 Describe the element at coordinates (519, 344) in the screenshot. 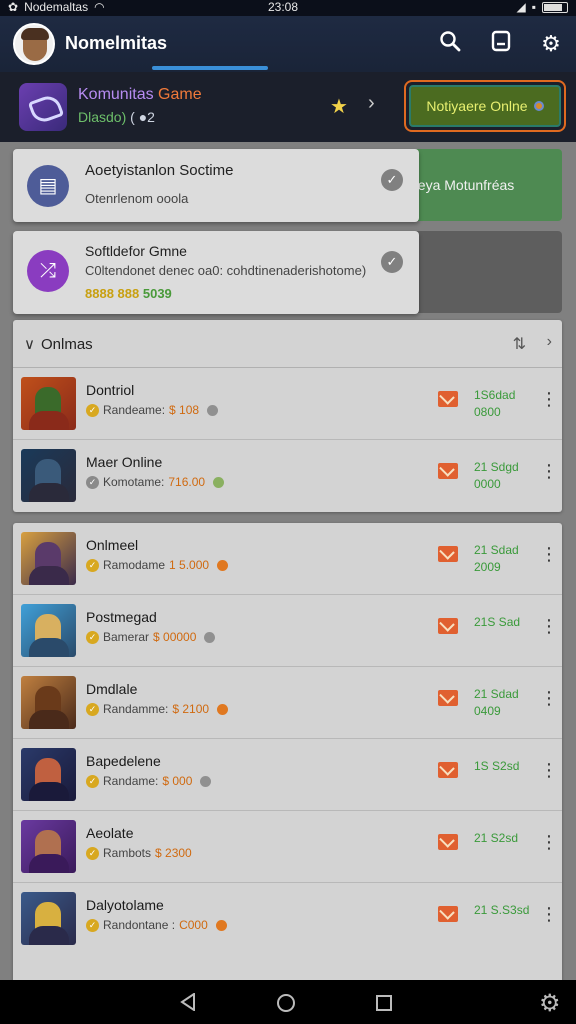

I see `sort-icon: ⇅` at that location.